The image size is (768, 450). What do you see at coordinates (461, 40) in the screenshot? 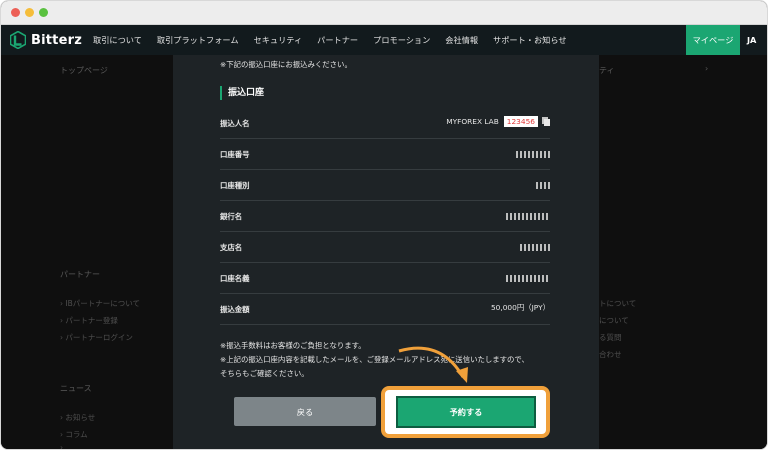
I see `nav-company: 会社情報` at bounding box center [461, 40].